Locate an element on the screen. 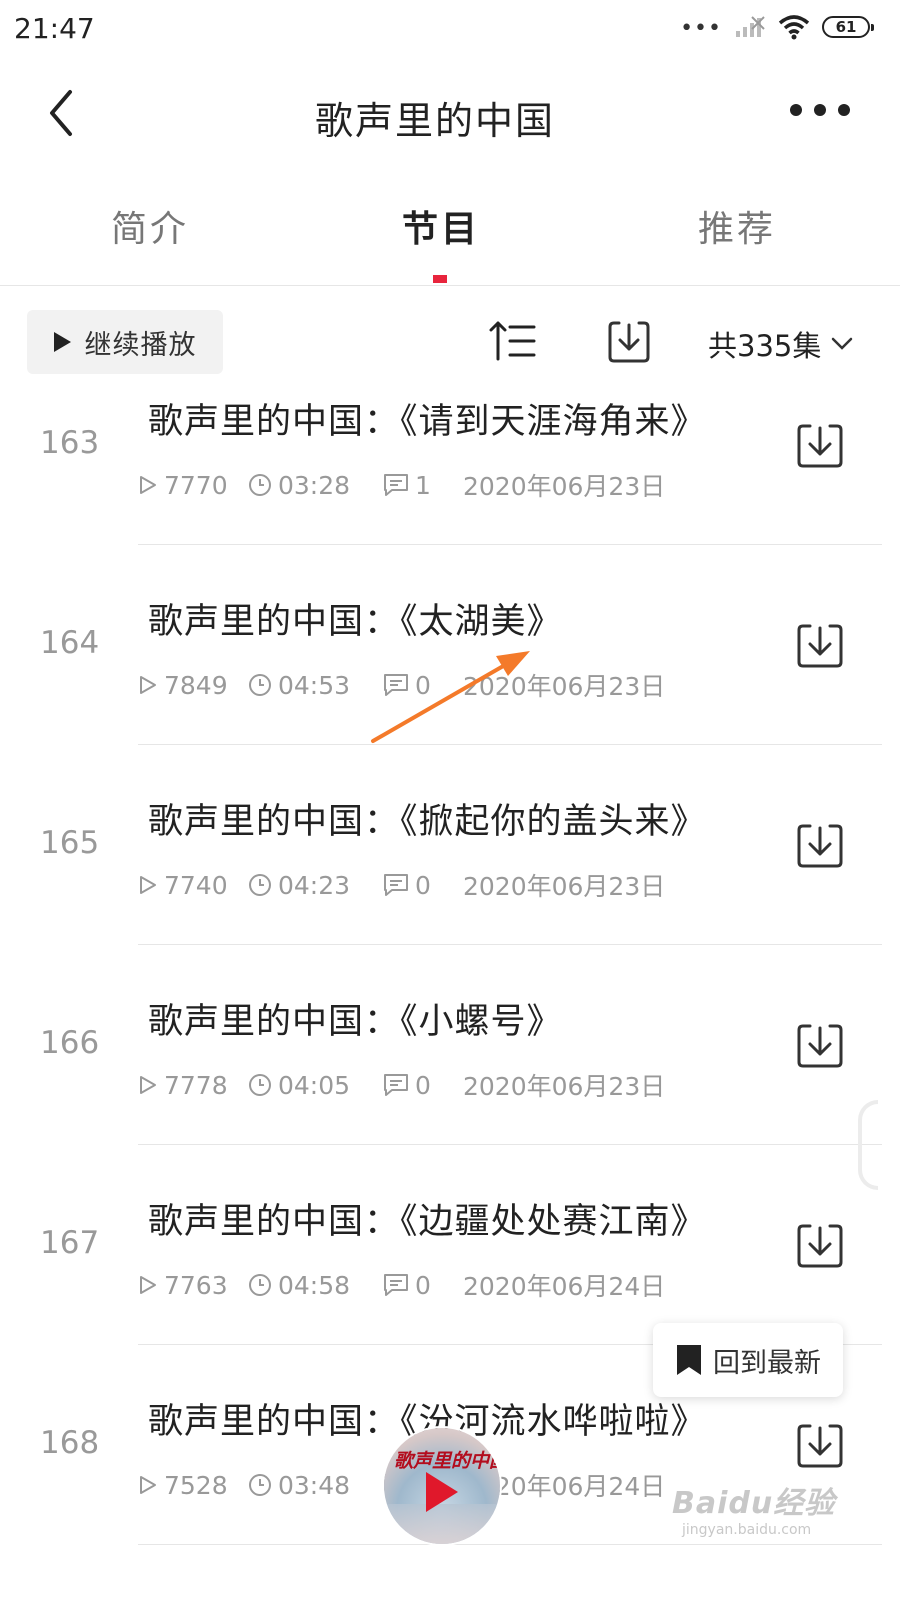 Image resolution: width=900 pixels, height=1600 pixels. duration-value: 03:48 is located at coordinates (314, 1485).